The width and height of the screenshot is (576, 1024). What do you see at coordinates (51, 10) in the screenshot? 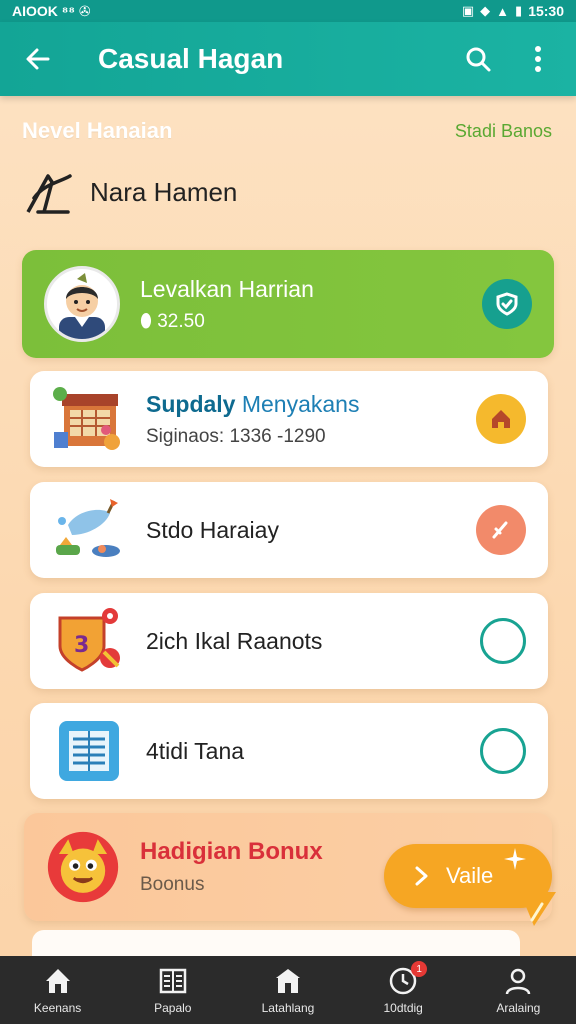
I see `status-left-text: AIOOK ⁸⁸ ✇` at bounding box center [51, 10].